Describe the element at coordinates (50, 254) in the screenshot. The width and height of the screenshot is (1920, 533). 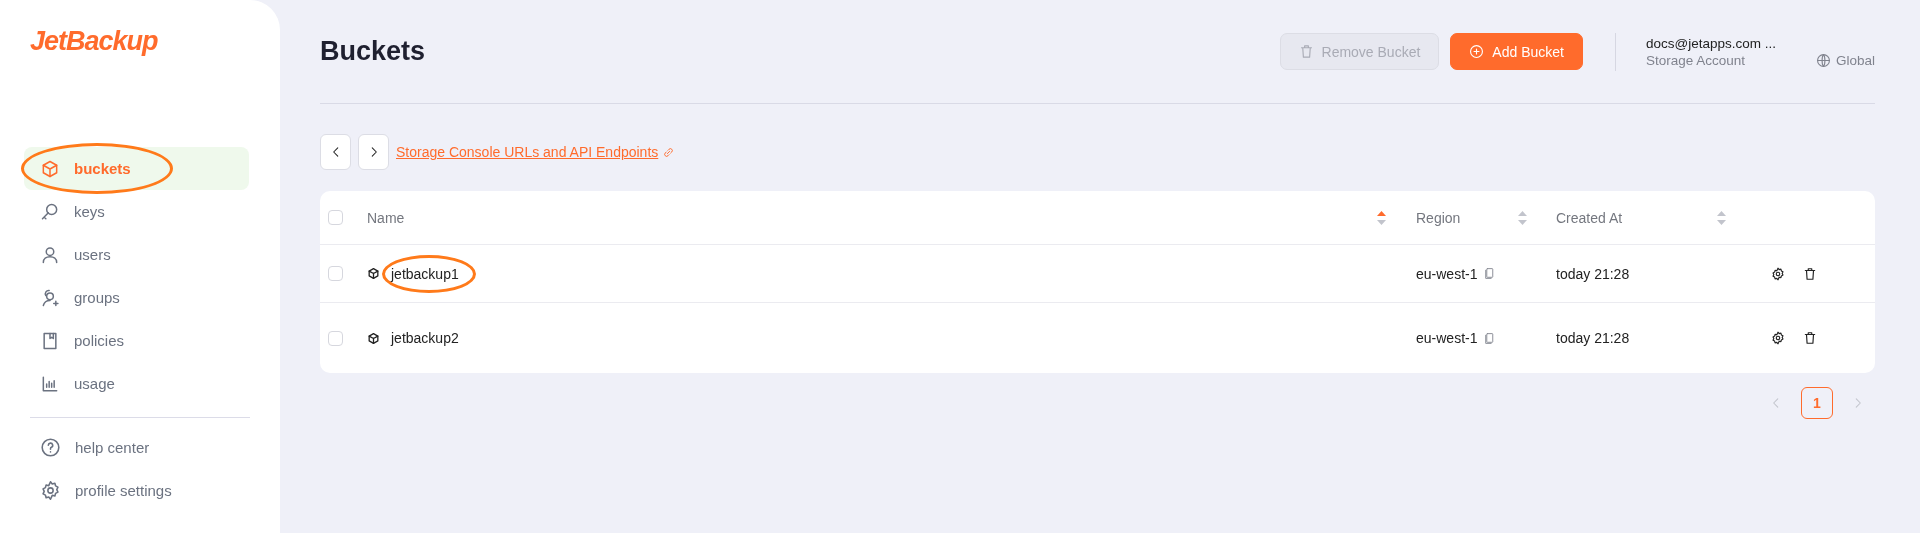
I see `user-icon` at that location.